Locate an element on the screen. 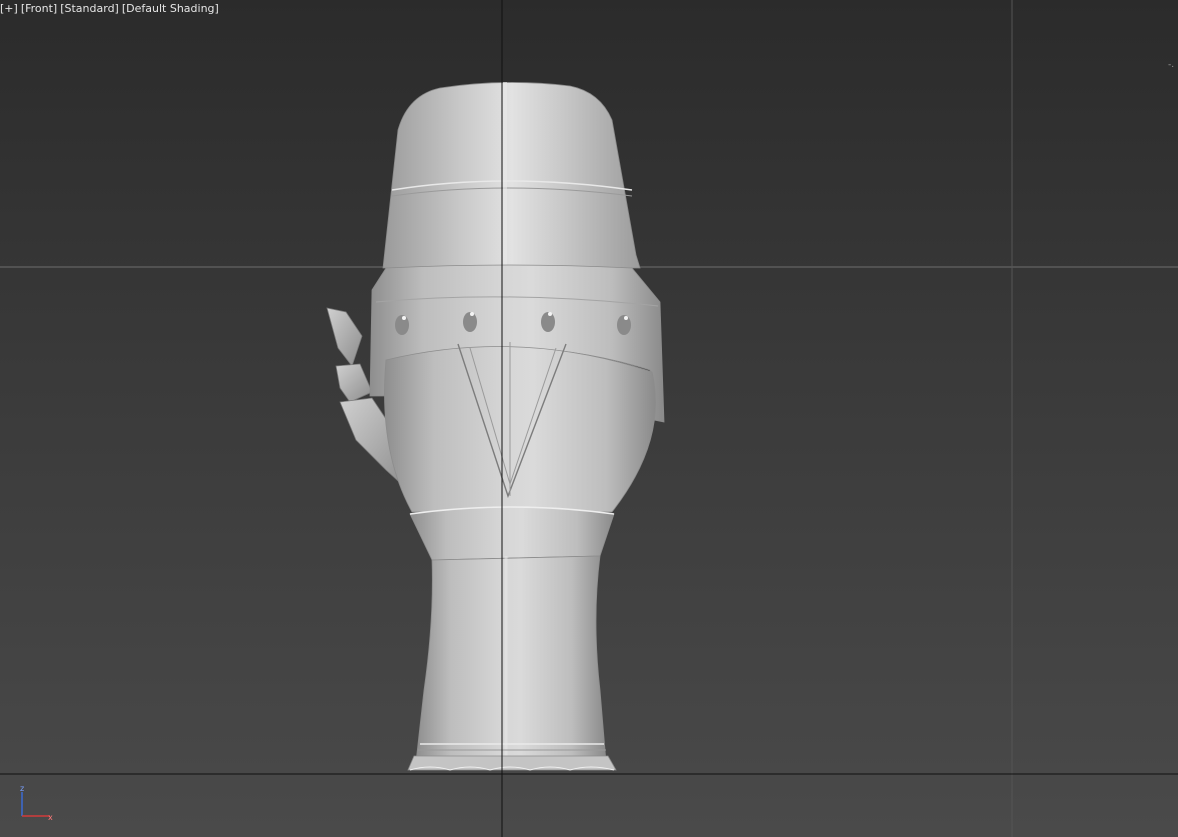  viewport-label-menu: [+] [Front] [Standard] [Default Shading] is located at coordinates (109, 9).